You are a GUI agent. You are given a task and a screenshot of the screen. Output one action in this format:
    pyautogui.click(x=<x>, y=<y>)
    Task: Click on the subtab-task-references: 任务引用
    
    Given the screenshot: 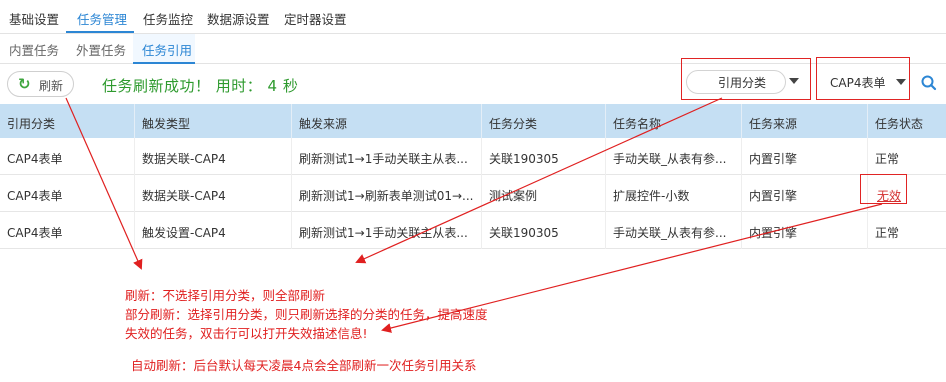 What is the action you would take?
    pyautogui.click(x=167, y=49)
    